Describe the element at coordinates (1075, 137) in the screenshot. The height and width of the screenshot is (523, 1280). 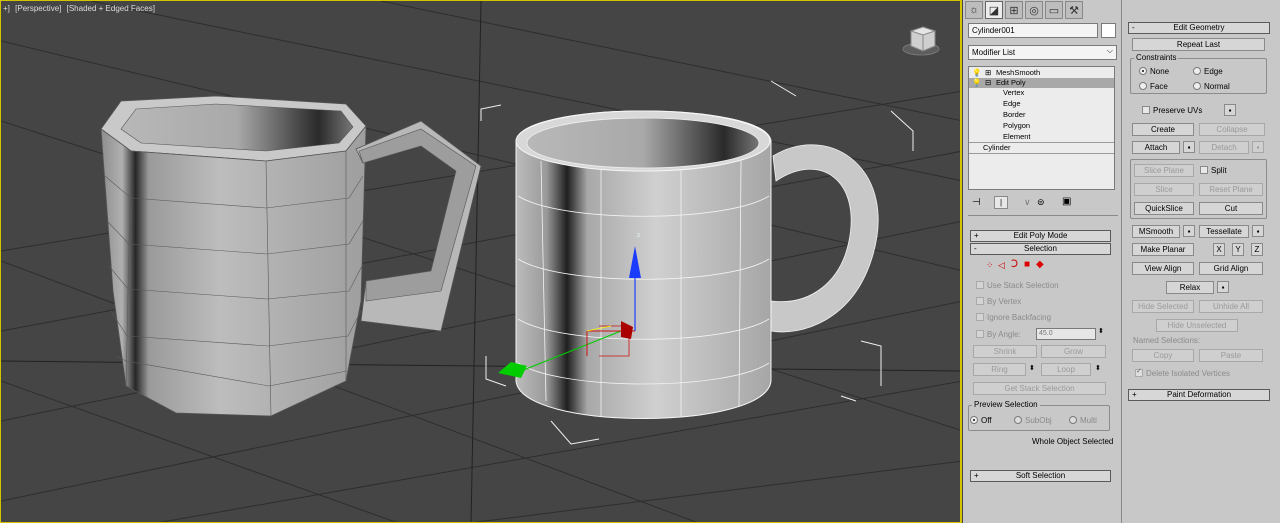
I see `stack-item-element: Element` at that location.